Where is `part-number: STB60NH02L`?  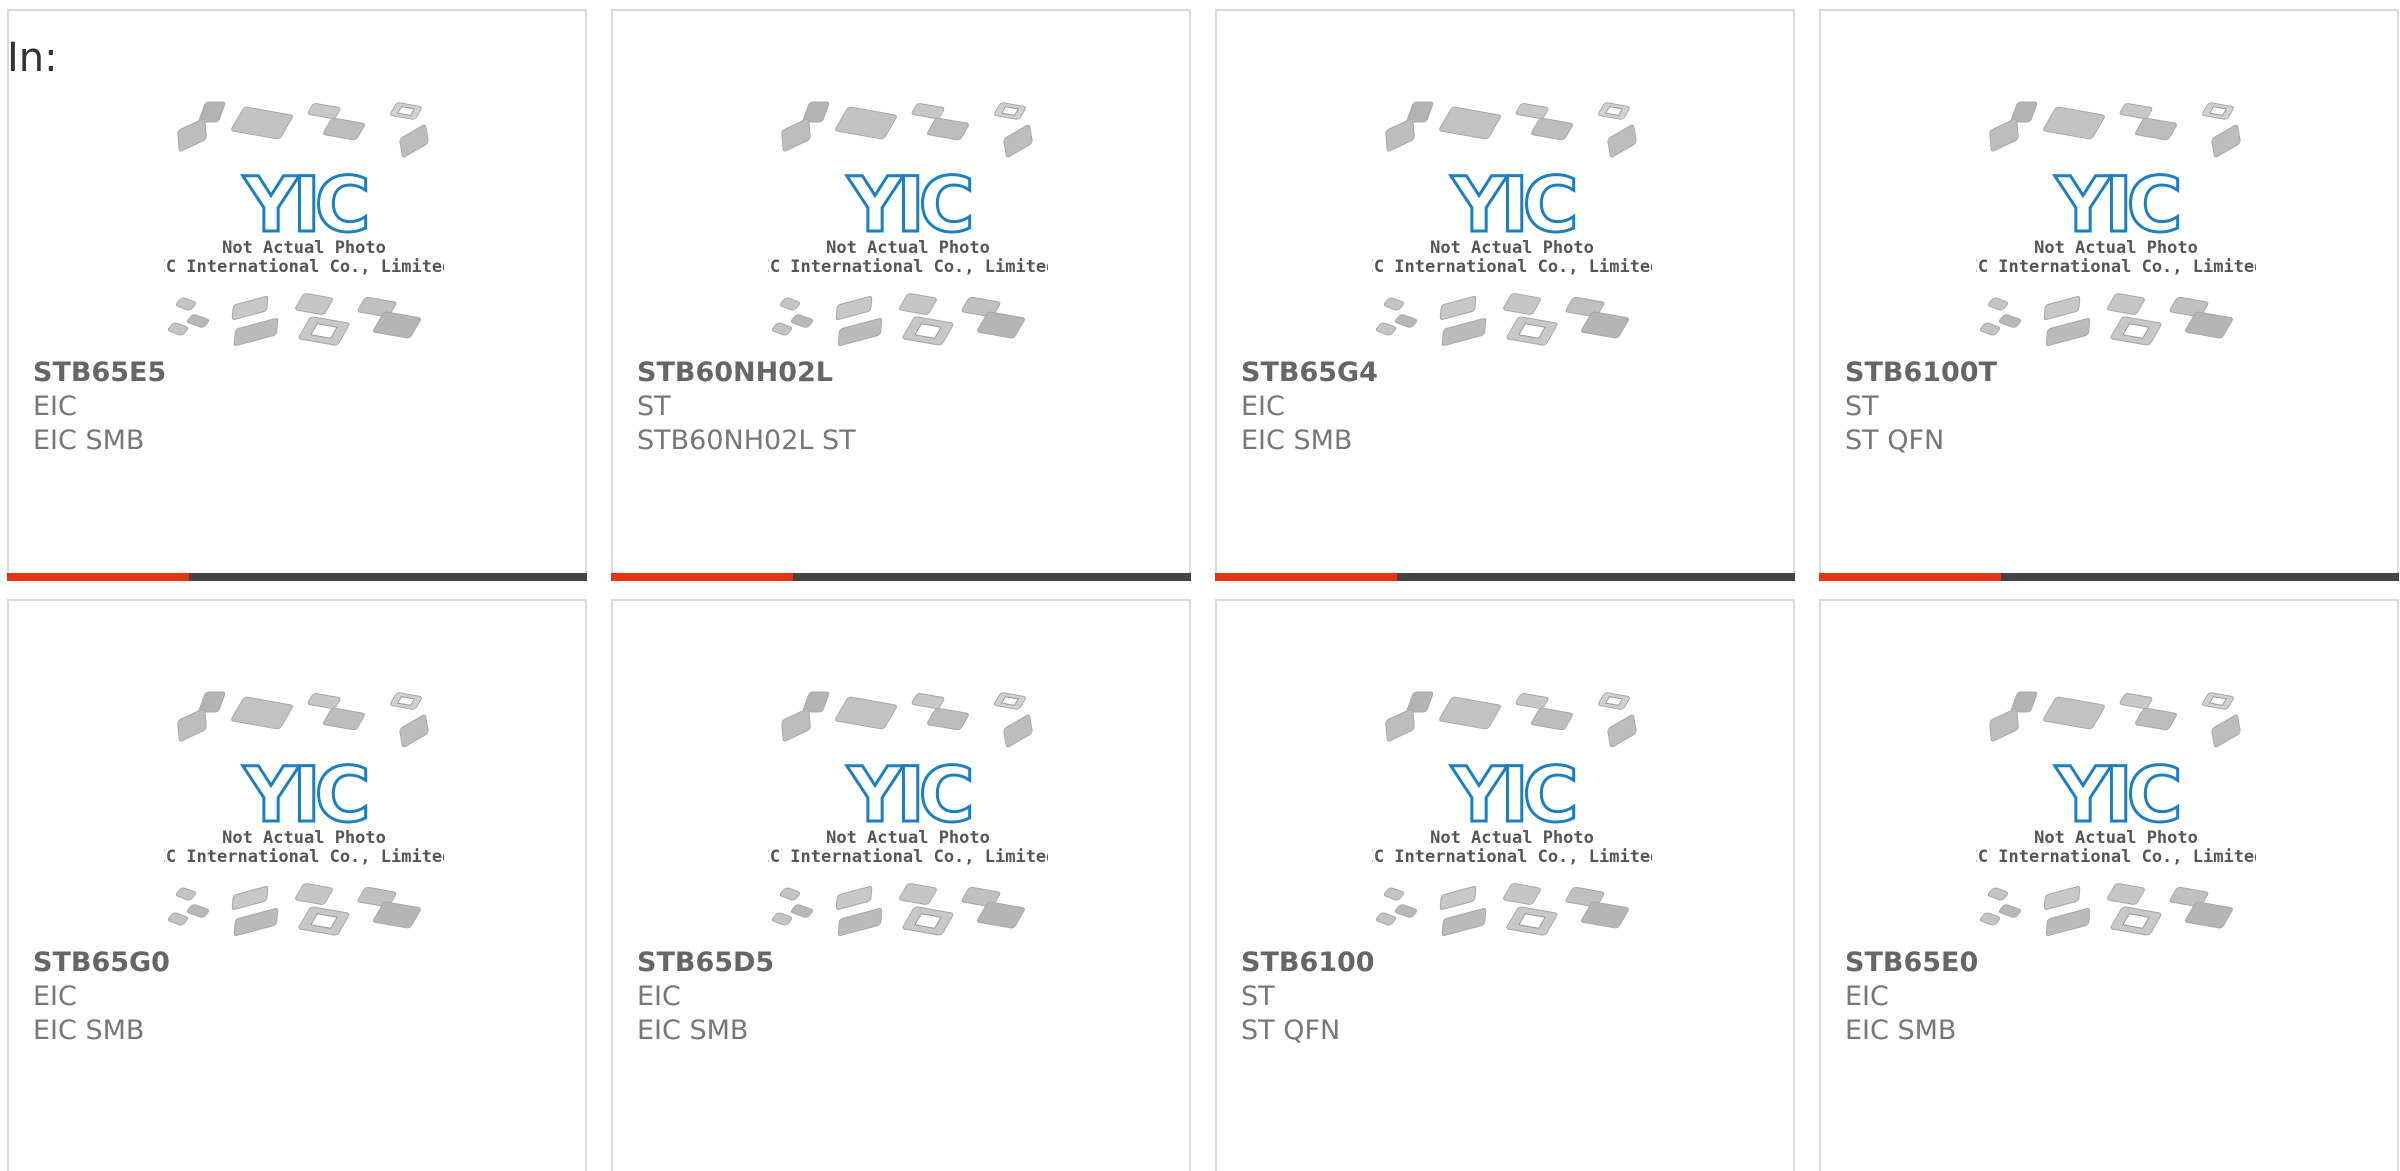 part-number: STB60NH02L is located at coordinates (908, 373).